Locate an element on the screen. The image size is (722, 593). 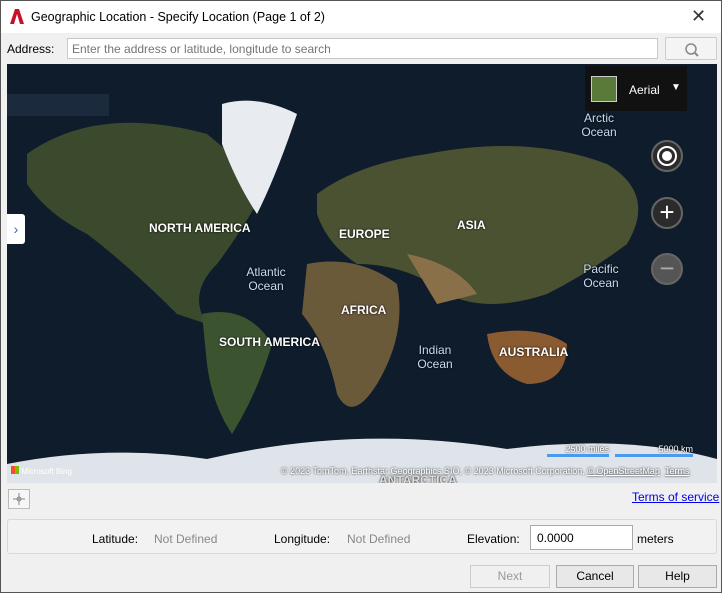
label-pacific-ocean: Pacific Ocean is located at coordinates (601, 276).